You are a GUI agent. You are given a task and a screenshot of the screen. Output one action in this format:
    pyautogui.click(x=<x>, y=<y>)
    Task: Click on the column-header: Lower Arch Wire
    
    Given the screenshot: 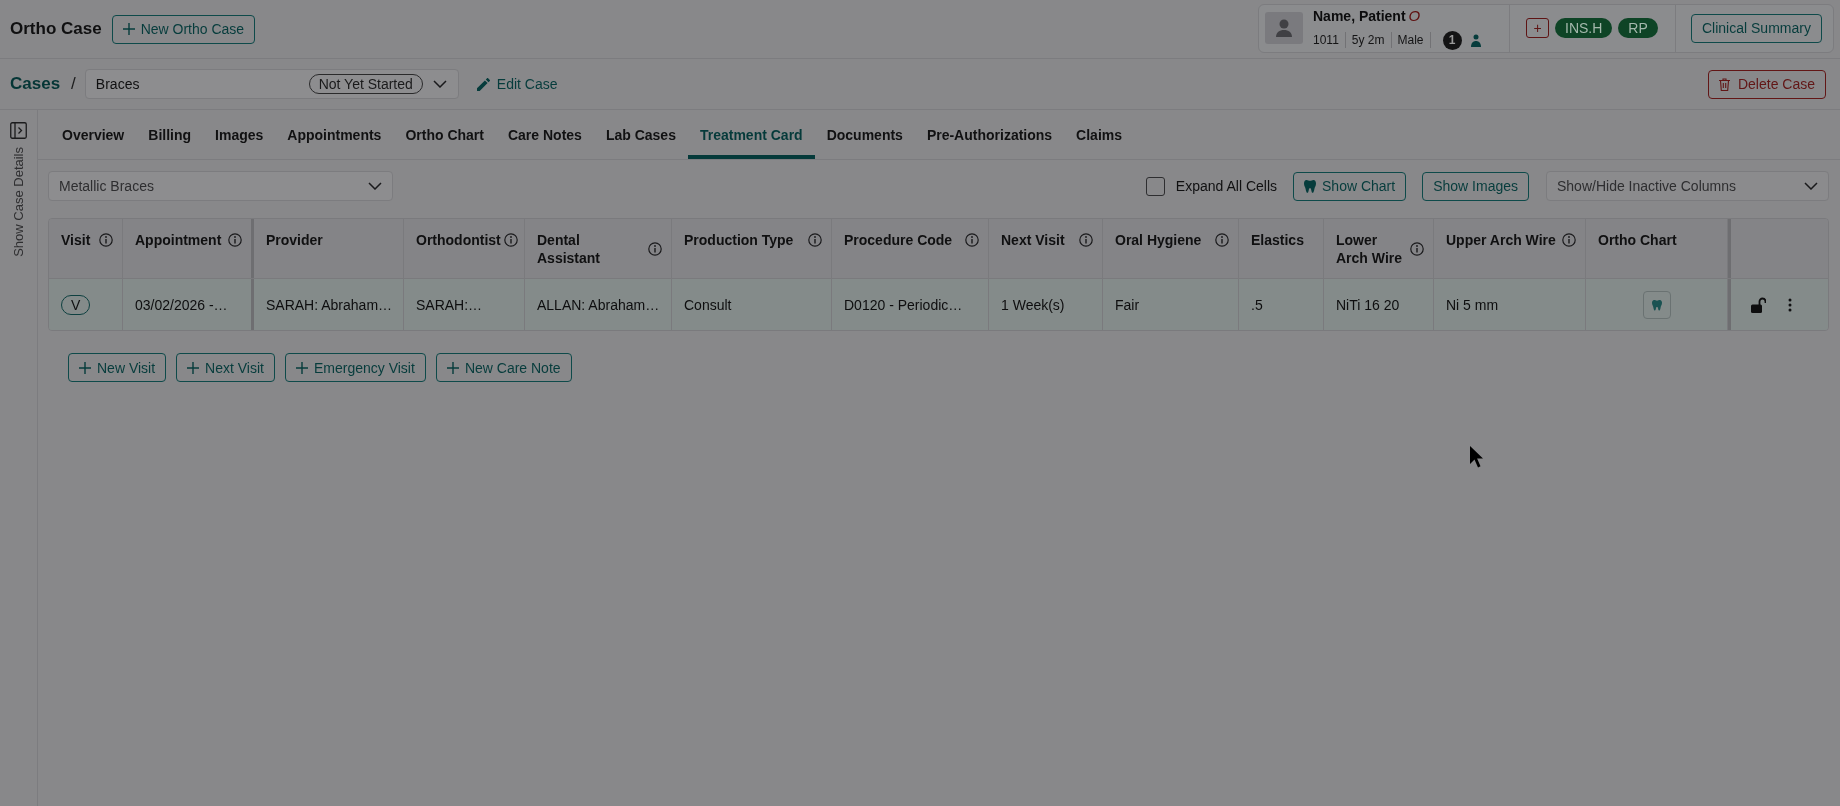 What is the action you would take?
    pyautogui.click(x=1369, y=249)
    